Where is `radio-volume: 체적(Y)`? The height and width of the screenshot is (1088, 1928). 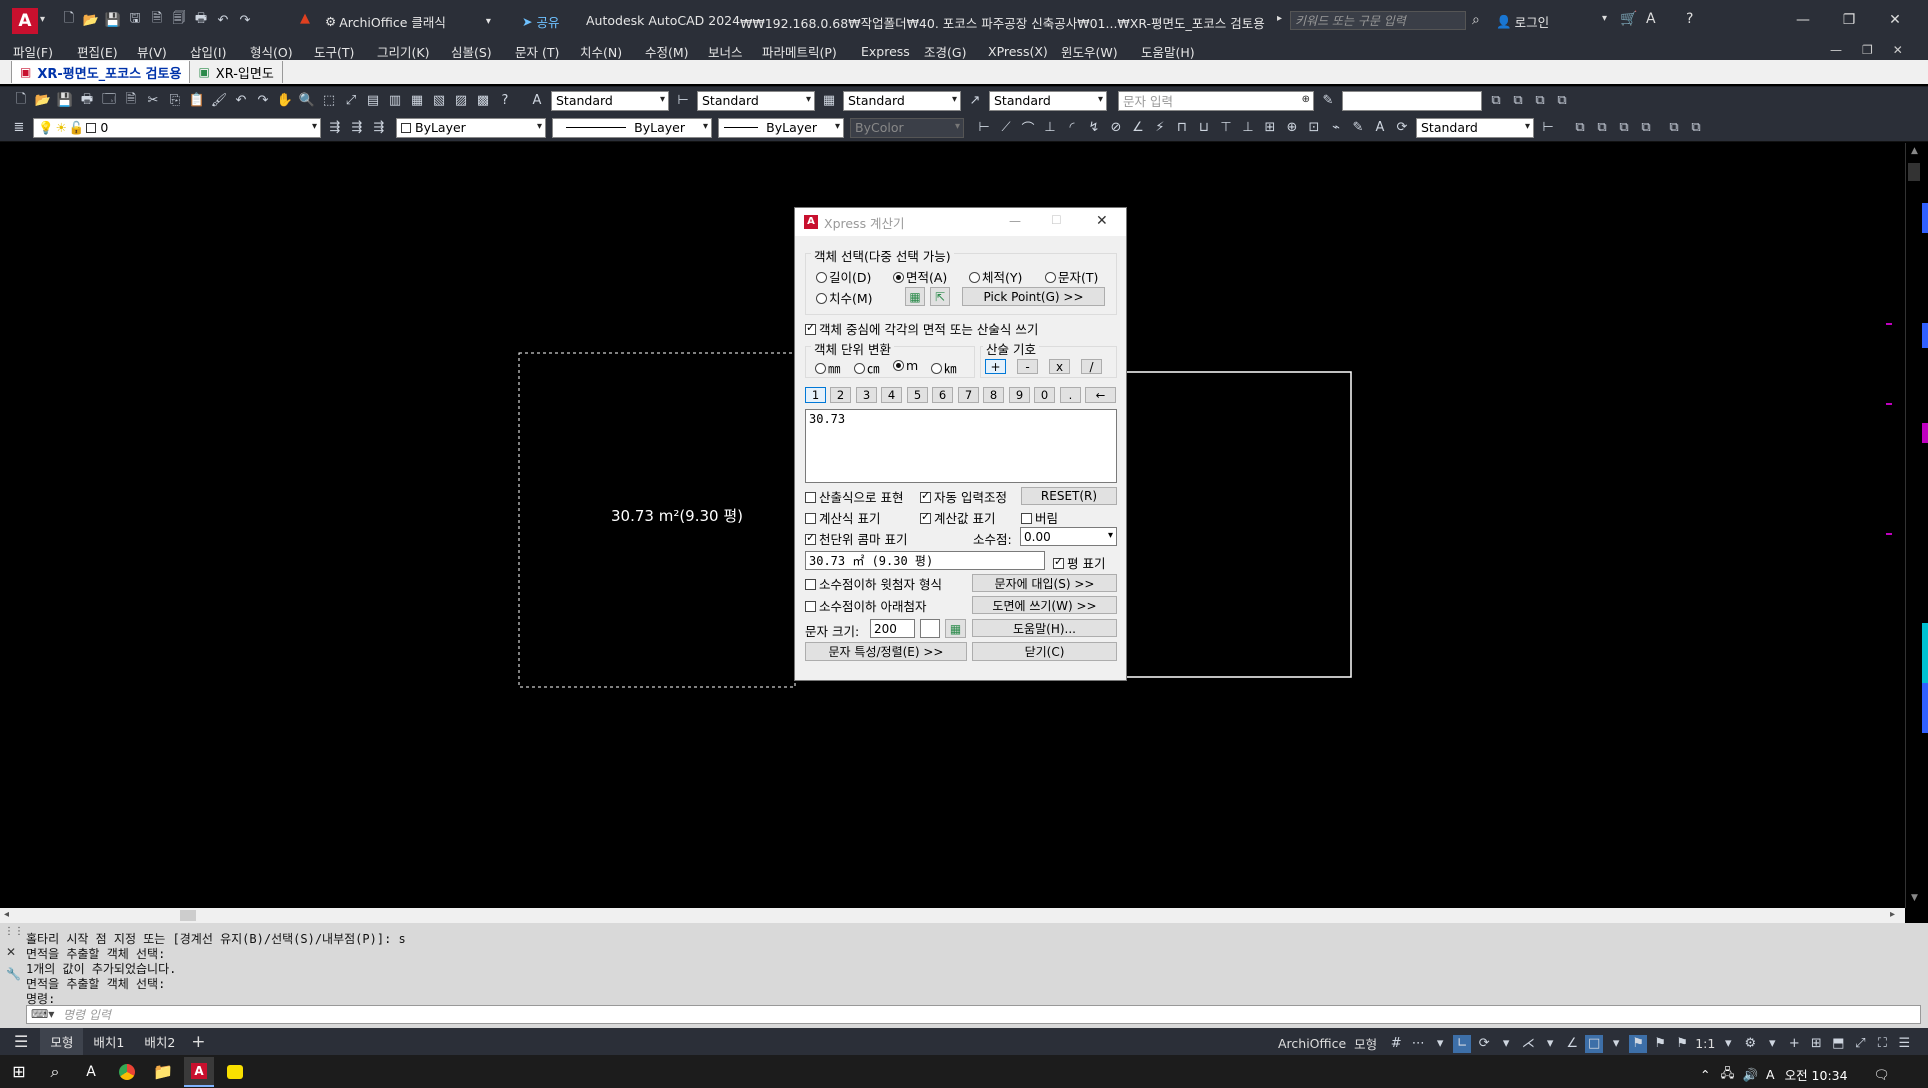 radio-volume: 체적(Y) is located at coordinates (995, 276).